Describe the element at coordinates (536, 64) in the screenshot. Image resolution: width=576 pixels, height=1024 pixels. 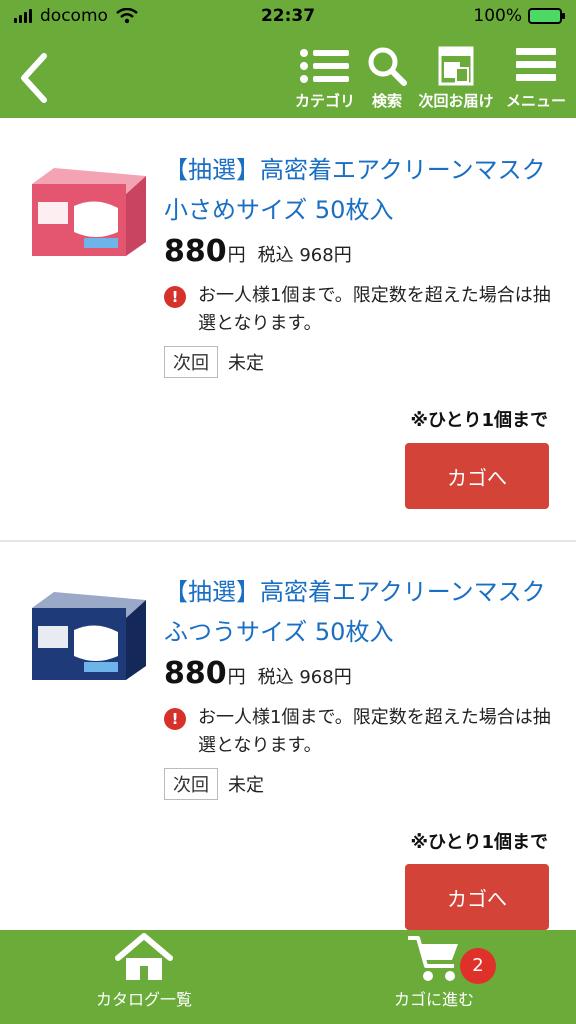
I see `hamburger-menu-icon` at that location.